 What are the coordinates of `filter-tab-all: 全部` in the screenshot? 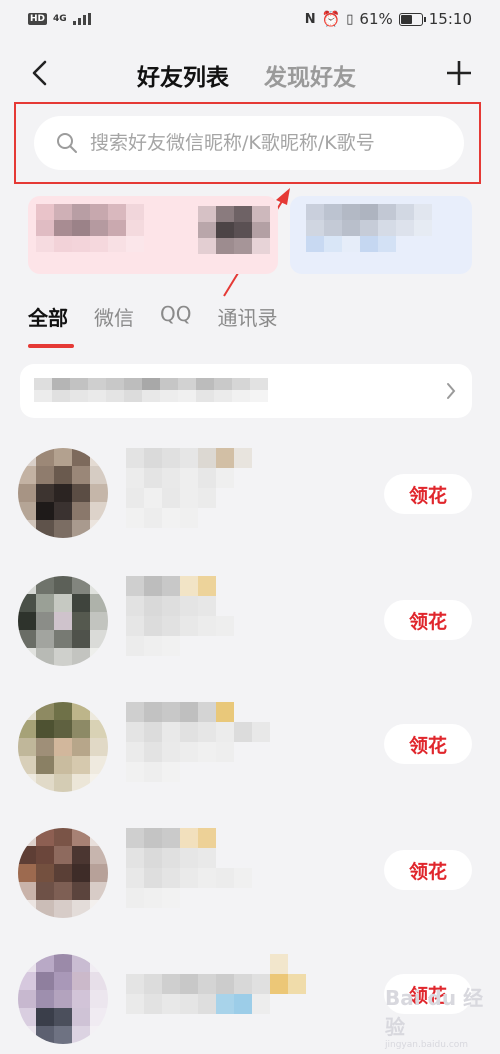 It's located at (48, 316).